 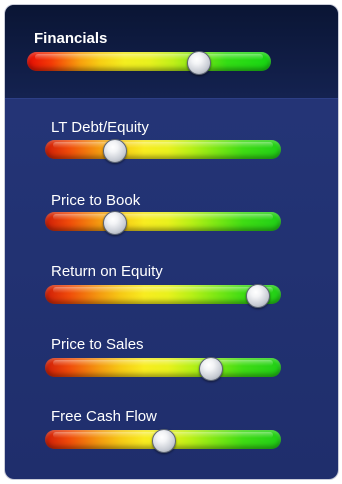 I want to click on metric-label-price-to-book: Price to Book, so click(x=96, y=200).